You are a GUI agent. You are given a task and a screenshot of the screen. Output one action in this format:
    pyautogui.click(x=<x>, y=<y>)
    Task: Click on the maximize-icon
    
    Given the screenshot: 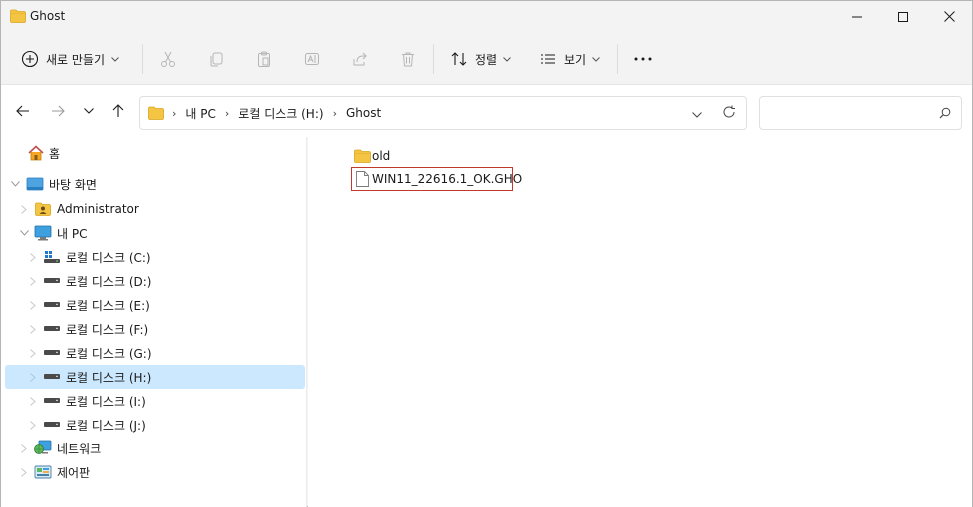 What is the action you would take?
    pyautogui.click(x=903, y=16)
    